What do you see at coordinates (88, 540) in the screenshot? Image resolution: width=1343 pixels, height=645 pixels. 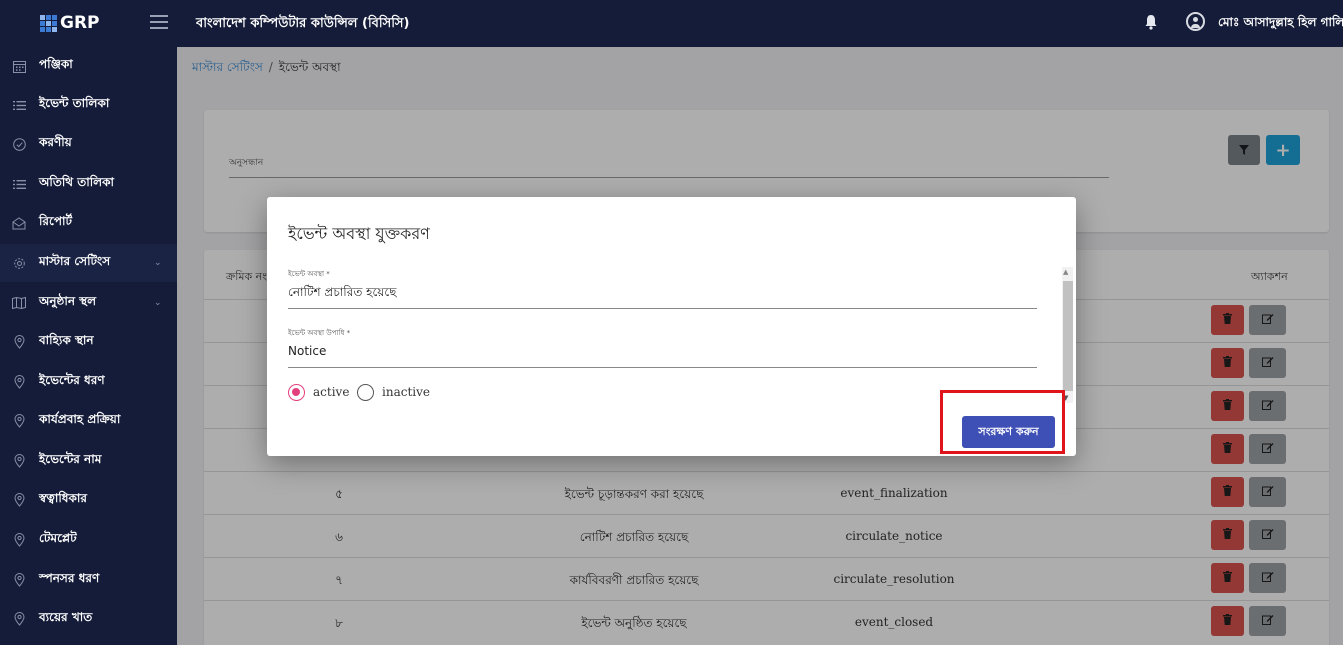 I see `sidebar-item-template: টেমপ্লেট` at bounding box center [88, 540].